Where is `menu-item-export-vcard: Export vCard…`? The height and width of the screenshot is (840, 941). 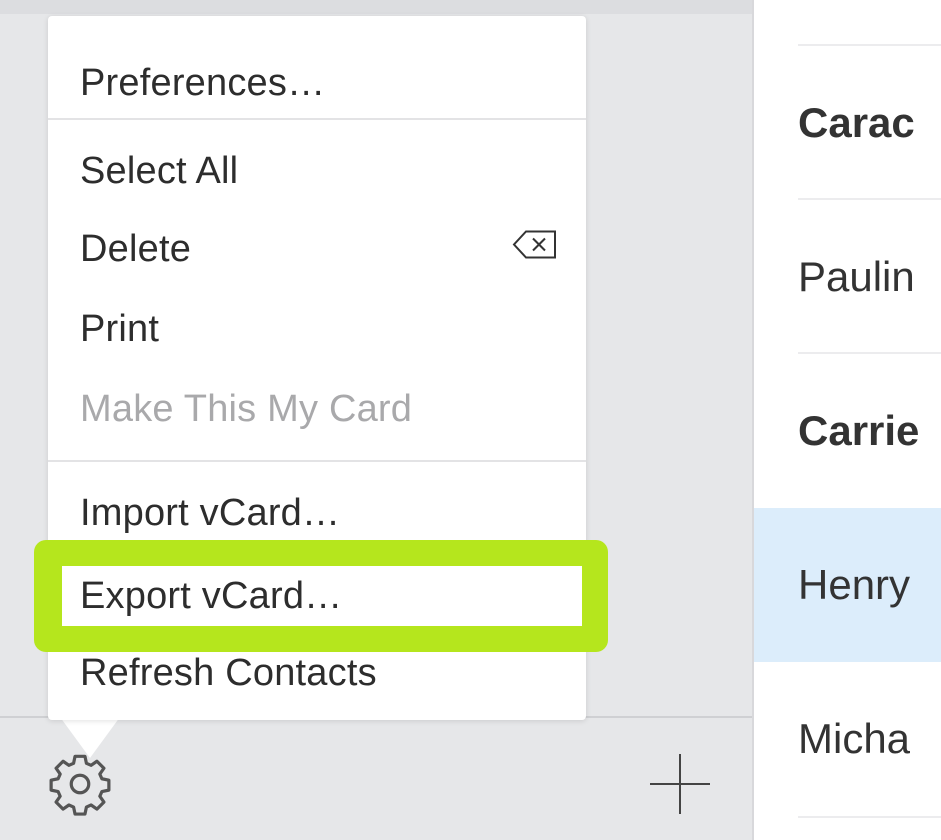 menu-item-export-vcard: Export vCard… is located at coordinates (308, 596).